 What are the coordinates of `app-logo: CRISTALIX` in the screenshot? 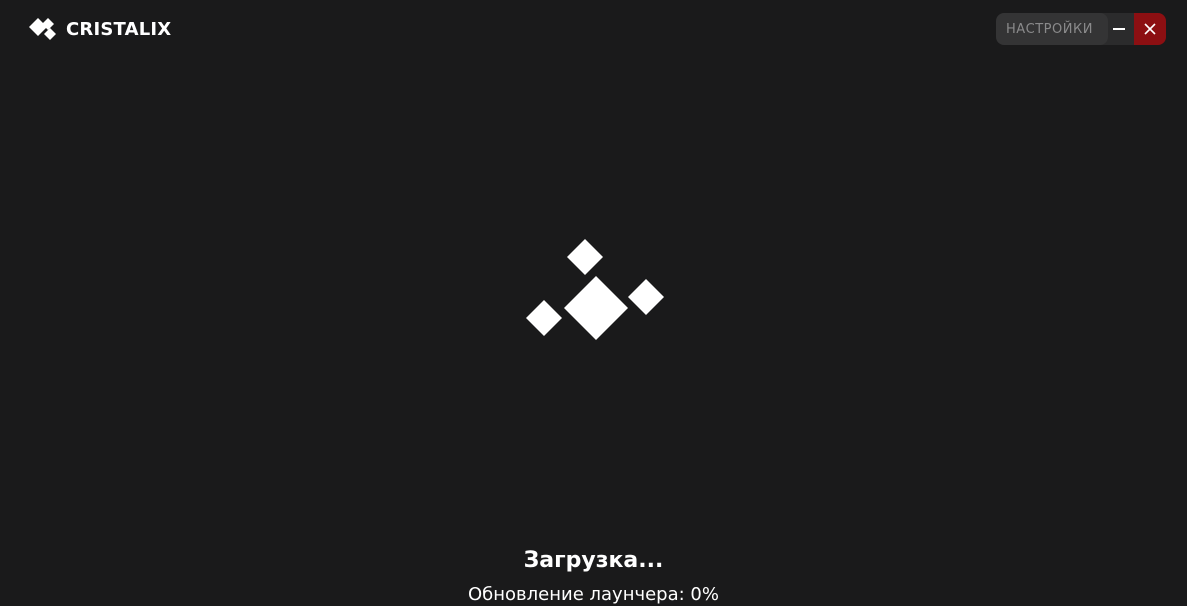 It's located at (99, 29).